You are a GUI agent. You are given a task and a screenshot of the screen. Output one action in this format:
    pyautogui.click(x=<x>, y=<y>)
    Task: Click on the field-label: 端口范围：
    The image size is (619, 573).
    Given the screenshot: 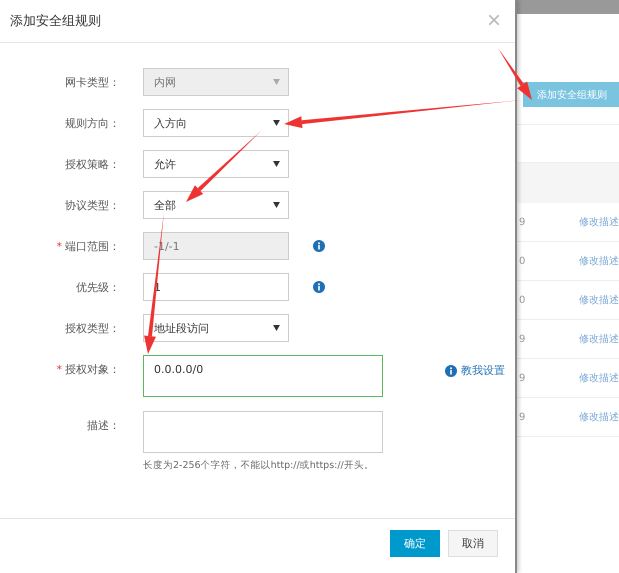 What is the action you would take?
    pyautogui.click(x=92, y=246)
    